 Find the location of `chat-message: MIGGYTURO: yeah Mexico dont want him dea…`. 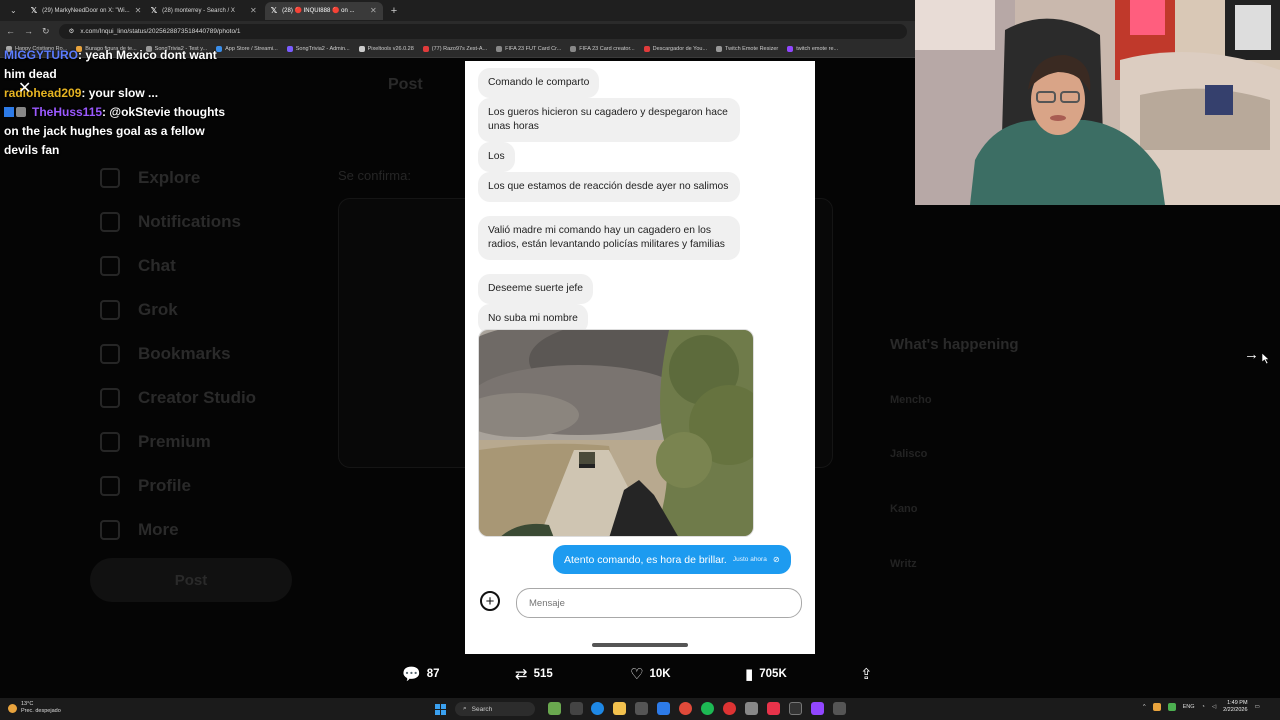

chat-message: MIGGYTURO: yeah Mexico dont want him dea… is located at coordinates (120, 65).